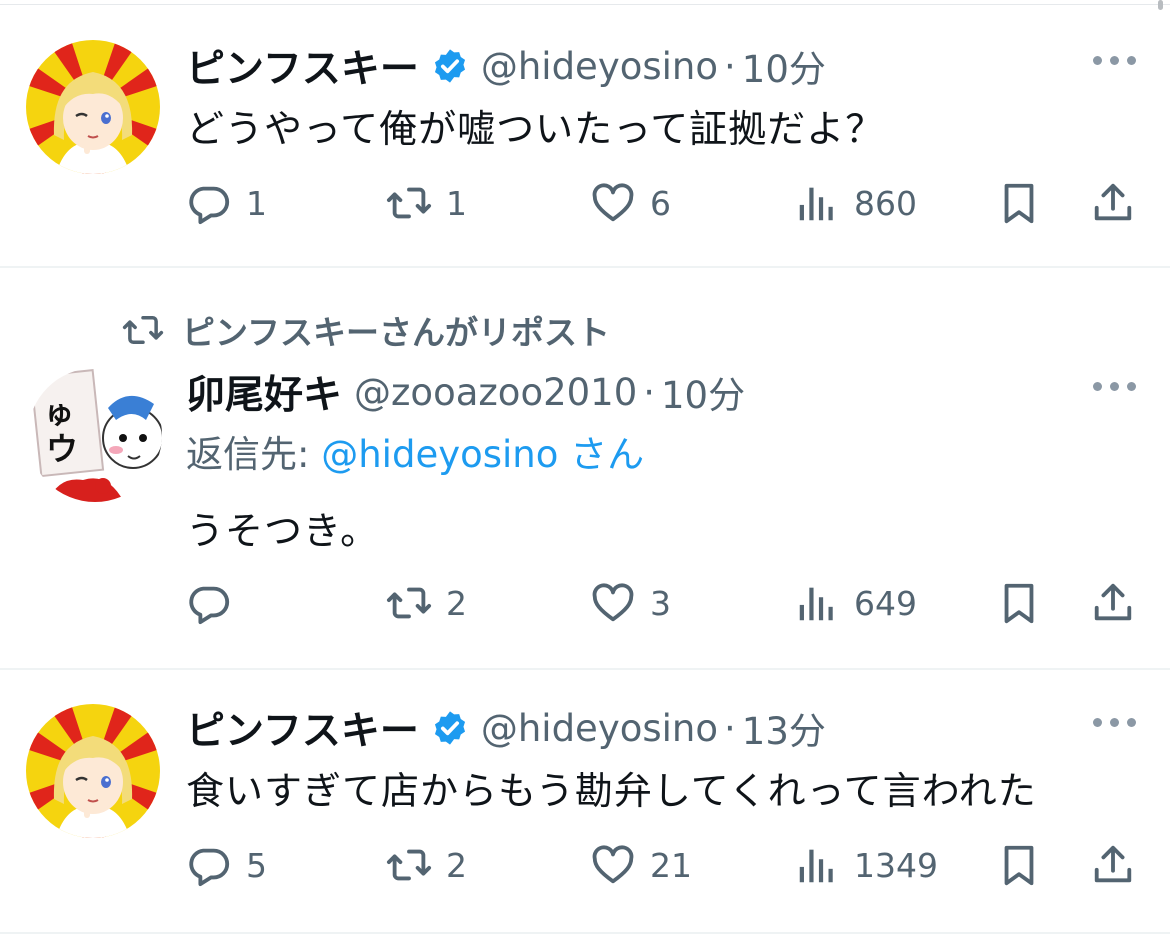 The width and height of the screenshot is (1170, 950). I want to click on tweet-header: ピンフスキー @hideyosino · 10分, so click(506, 66).